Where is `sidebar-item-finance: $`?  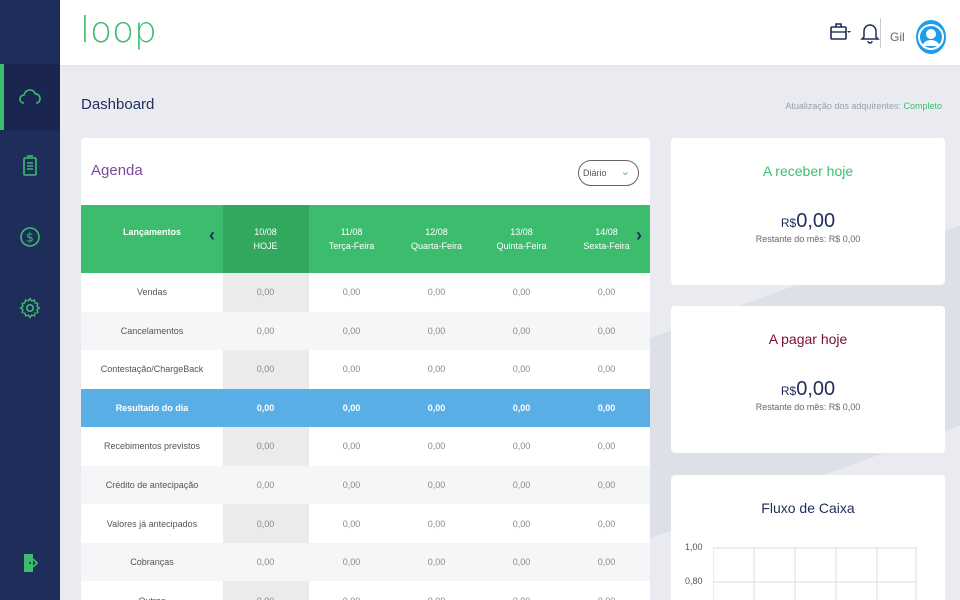 sidebar-item-finance: $ is located at coordinates (30, 237).